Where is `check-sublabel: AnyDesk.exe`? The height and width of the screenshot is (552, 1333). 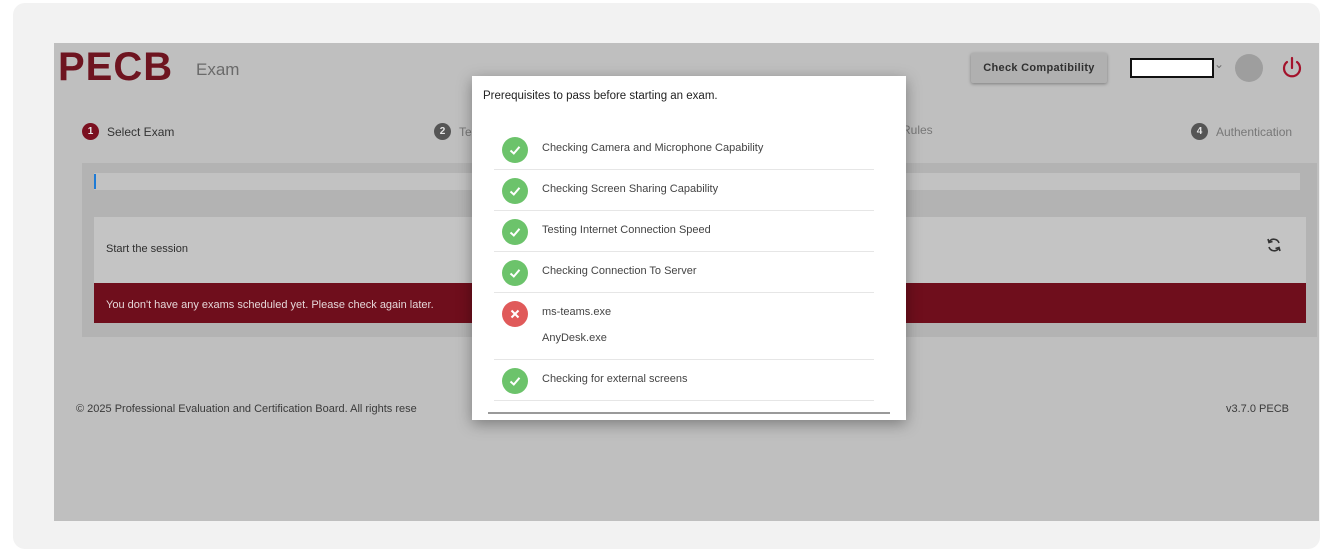
check-sublabel: AnyDesk.exe is located at coordinates (574, 338).